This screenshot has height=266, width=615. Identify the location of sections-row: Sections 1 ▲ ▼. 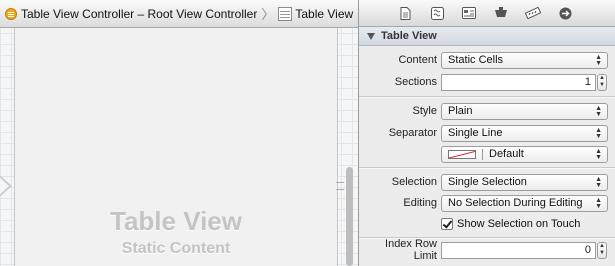
(487, 82).